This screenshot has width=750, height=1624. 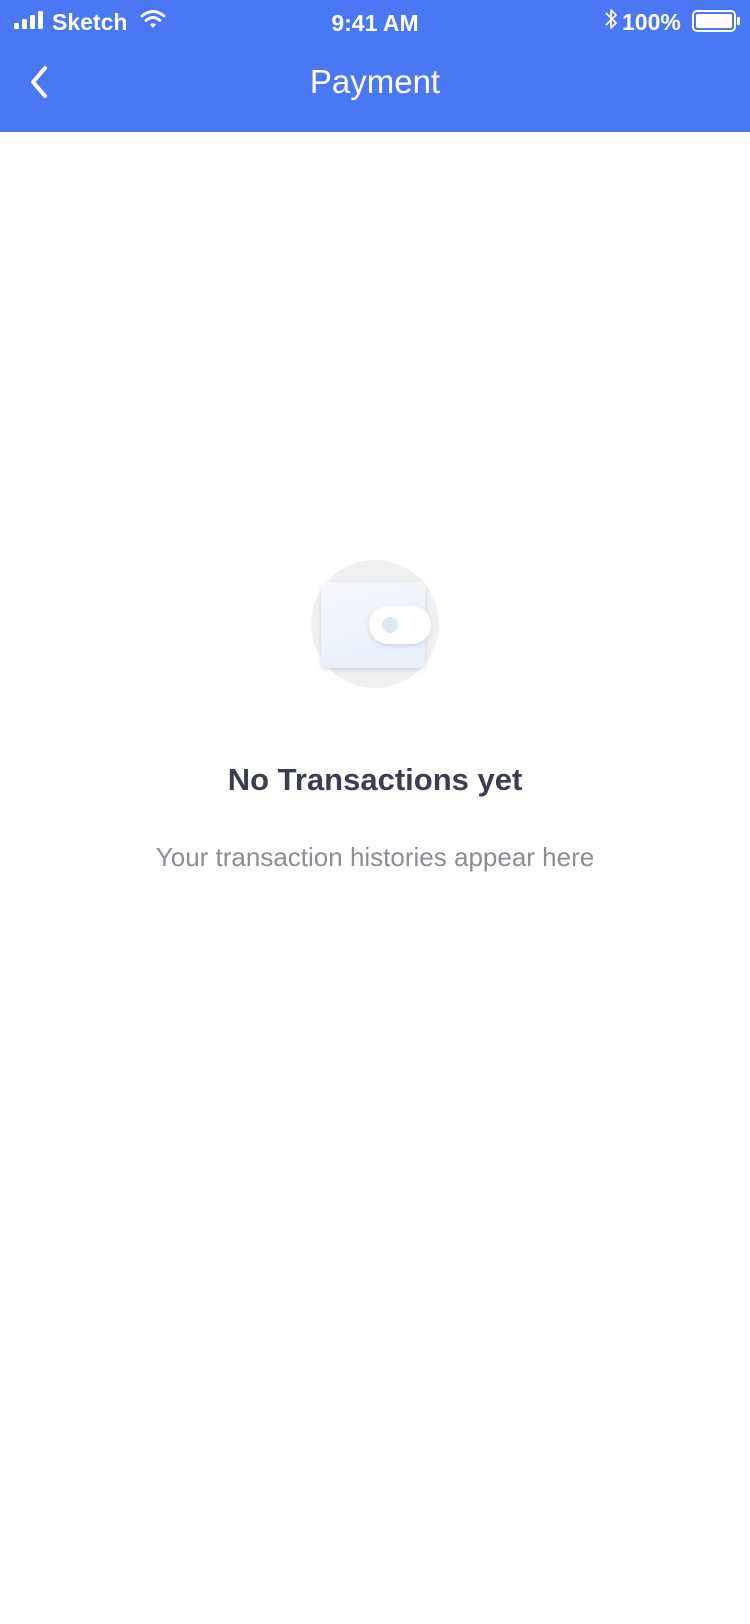 What do you see at coordinates (375, 22) in the screenshot?
I see `status-bar: Sketch 9:41 AM 100%` at bounding box center [375, 22].